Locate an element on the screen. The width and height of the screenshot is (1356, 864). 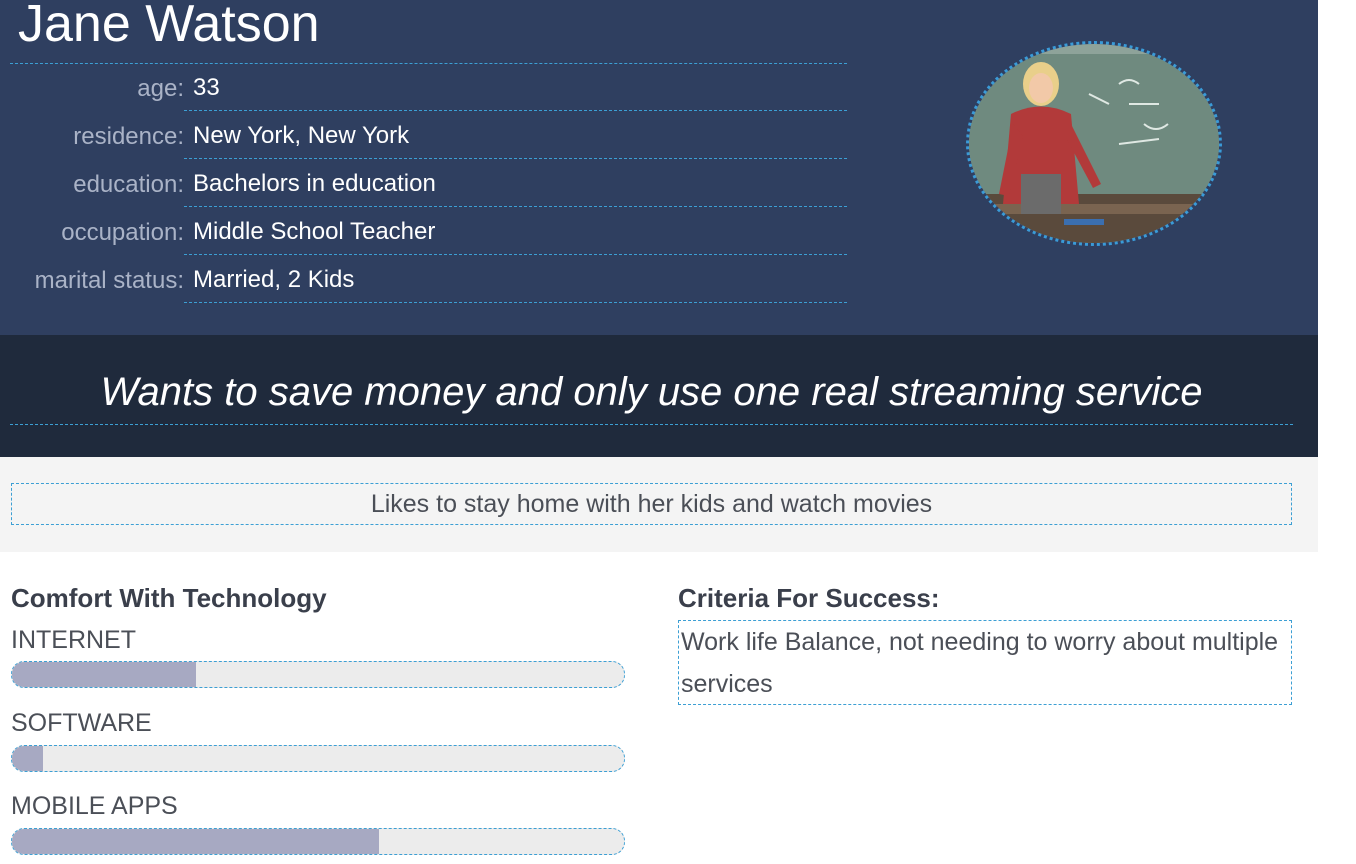
meter-label-software: SOFTWARE is located at coordinates (81, 723).